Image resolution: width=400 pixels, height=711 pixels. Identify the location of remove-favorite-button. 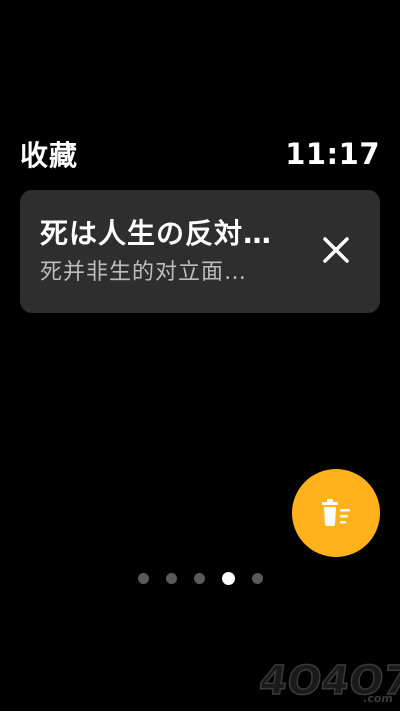
(336, 250).